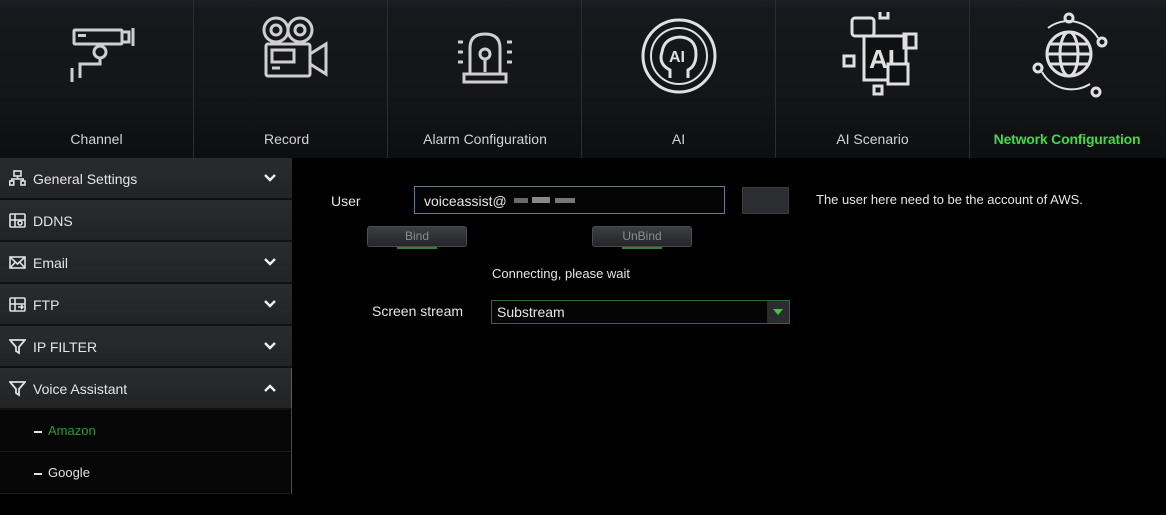 Image resolution: width=1166 pixels, height=515 pixels. What do you see at coordinates (65, 347) in the screenshot?
I see `sidebar-item-label: IP FILTER` at bounding box center [65, 347].